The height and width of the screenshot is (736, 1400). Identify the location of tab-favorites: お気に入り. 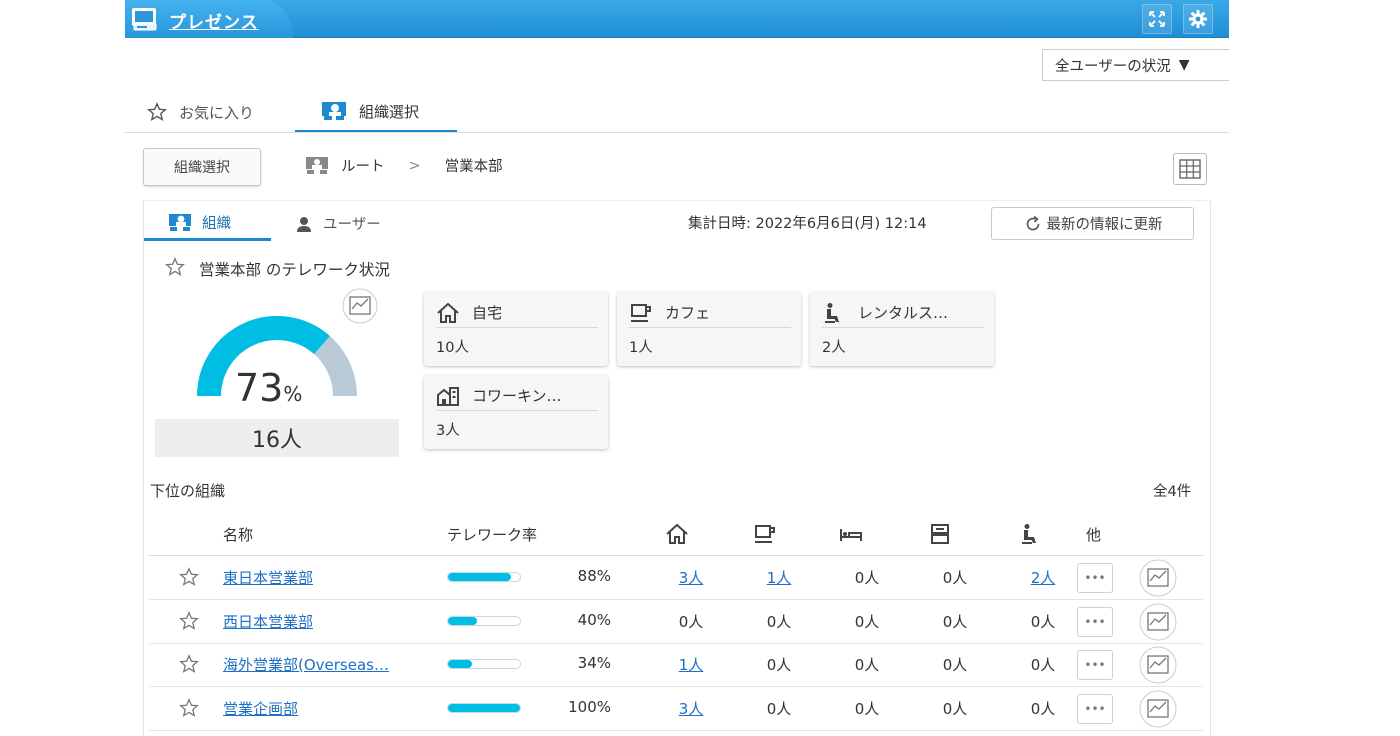
(200, 112).